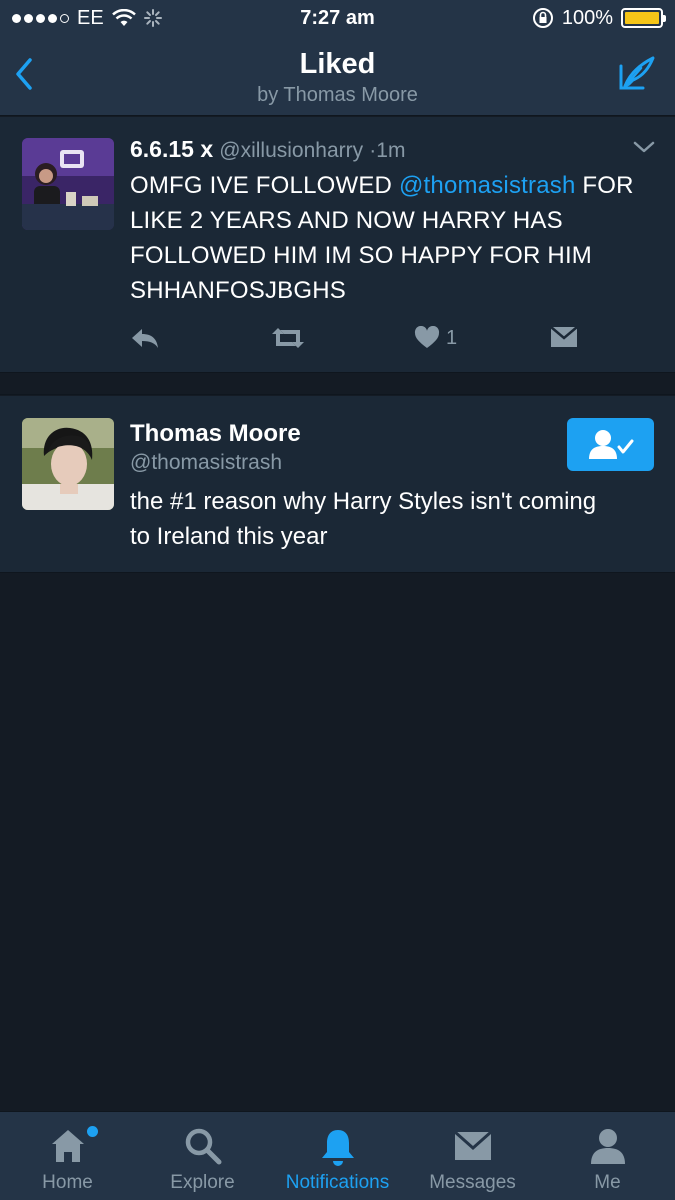  I want to click on tweet-author-handle: @xillusionharry, so click(291, 150).